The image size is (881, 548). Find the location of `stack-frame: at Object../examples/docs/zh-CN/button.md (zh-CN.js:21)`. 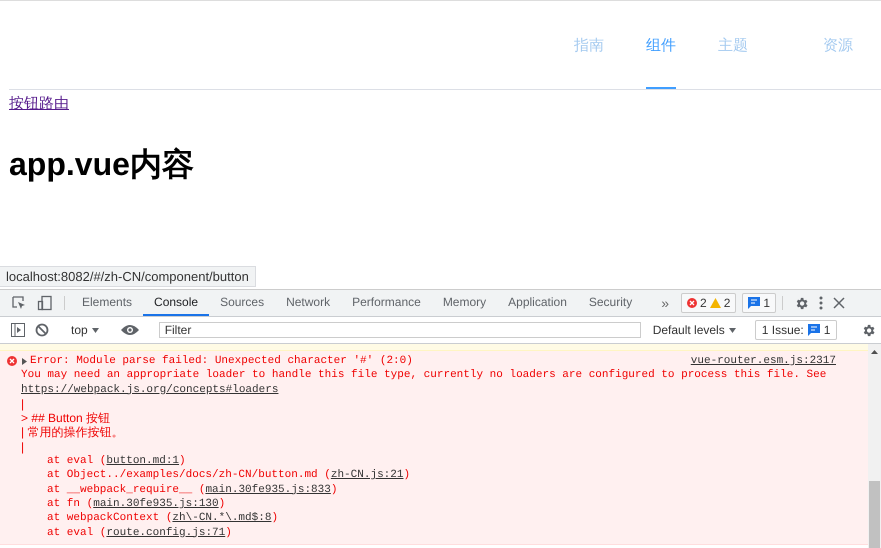

stack-frame: at Object../examples/docs/zh-CN/button.md (zh-CN.js:21) is located at coordinates (444, 475).